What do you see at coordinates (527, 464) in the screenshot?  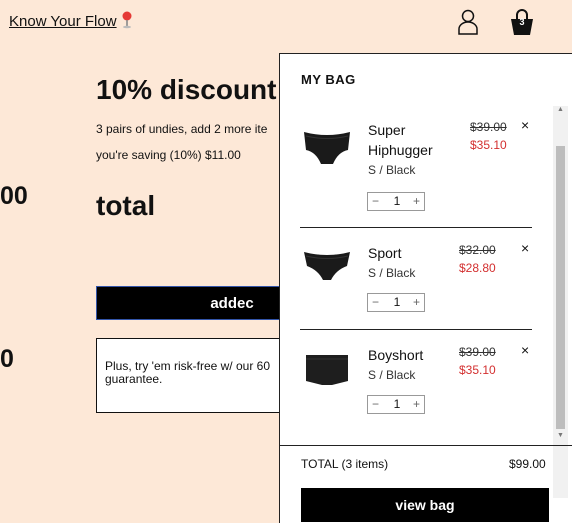 I see `cart-total-value: $99.00` at bounding box center [527, 464].